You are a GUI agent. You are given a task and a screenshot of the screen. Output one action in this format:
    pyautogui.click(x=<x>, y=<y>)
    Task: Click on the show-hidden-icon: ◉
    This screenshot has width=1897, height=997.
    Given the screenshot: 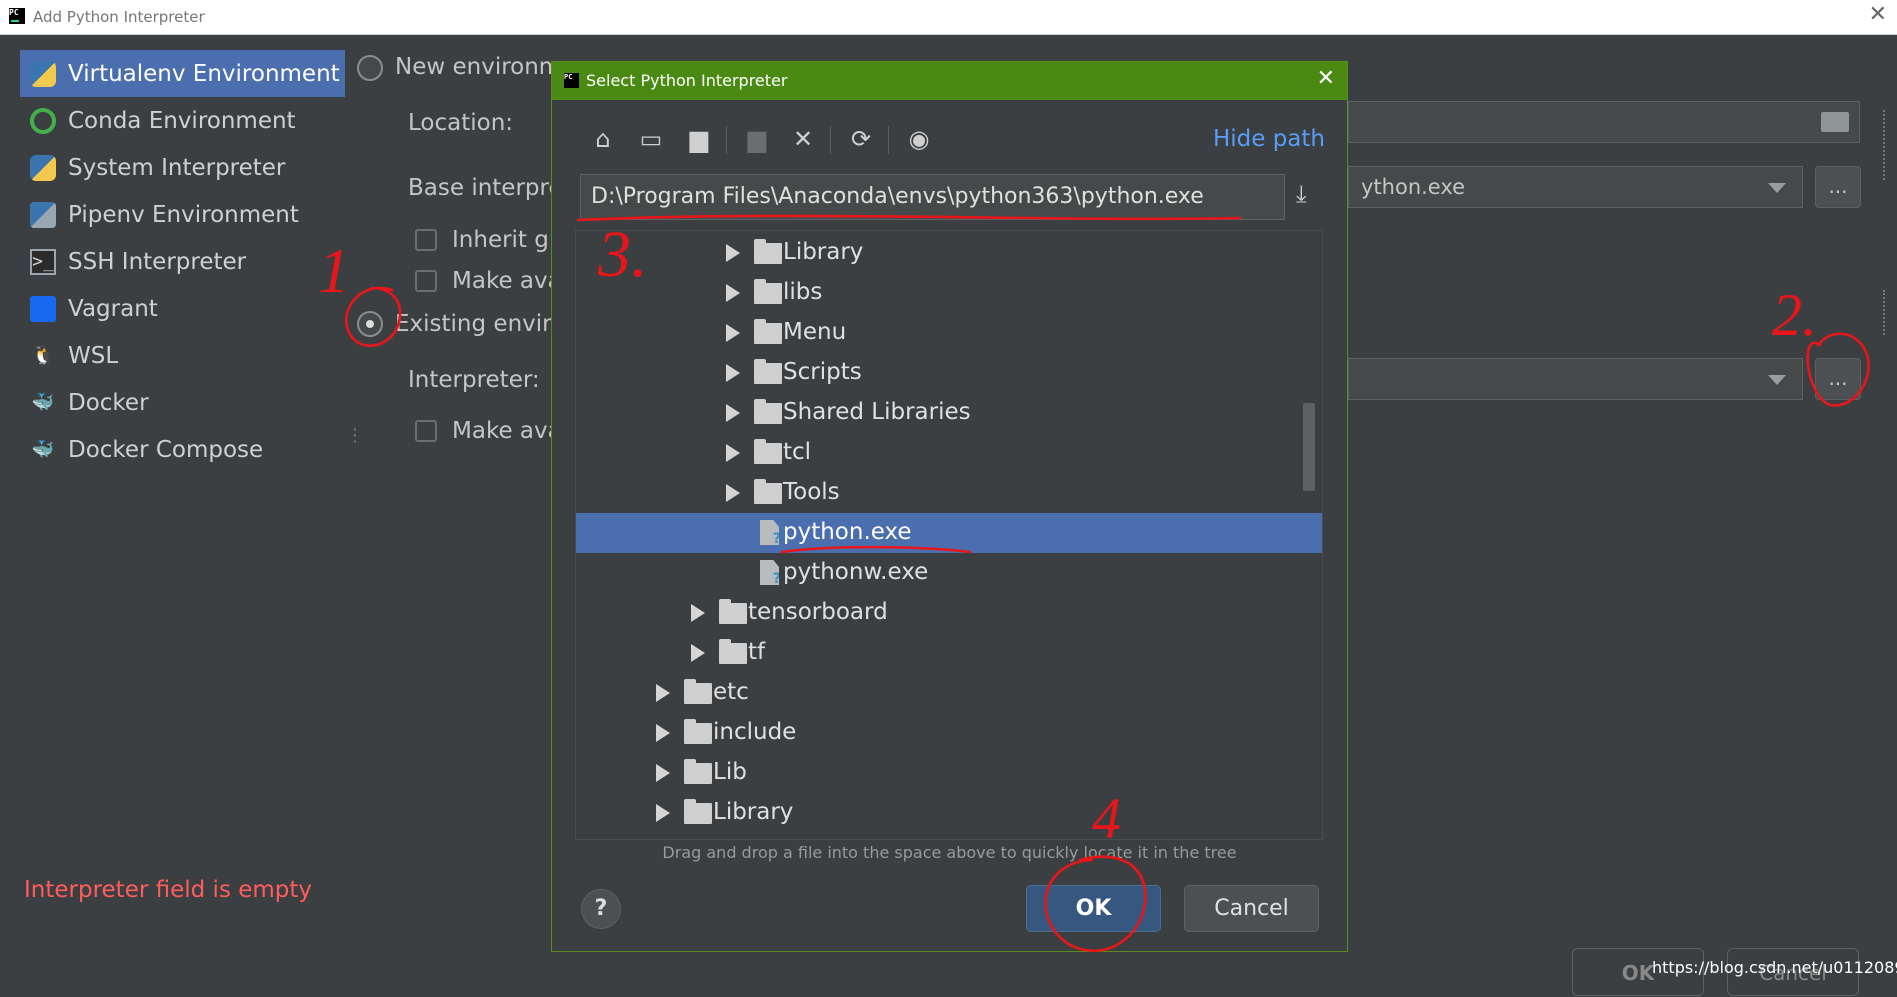 What is the action you would take?
    pyautogui.click(x=919, y=139)
    